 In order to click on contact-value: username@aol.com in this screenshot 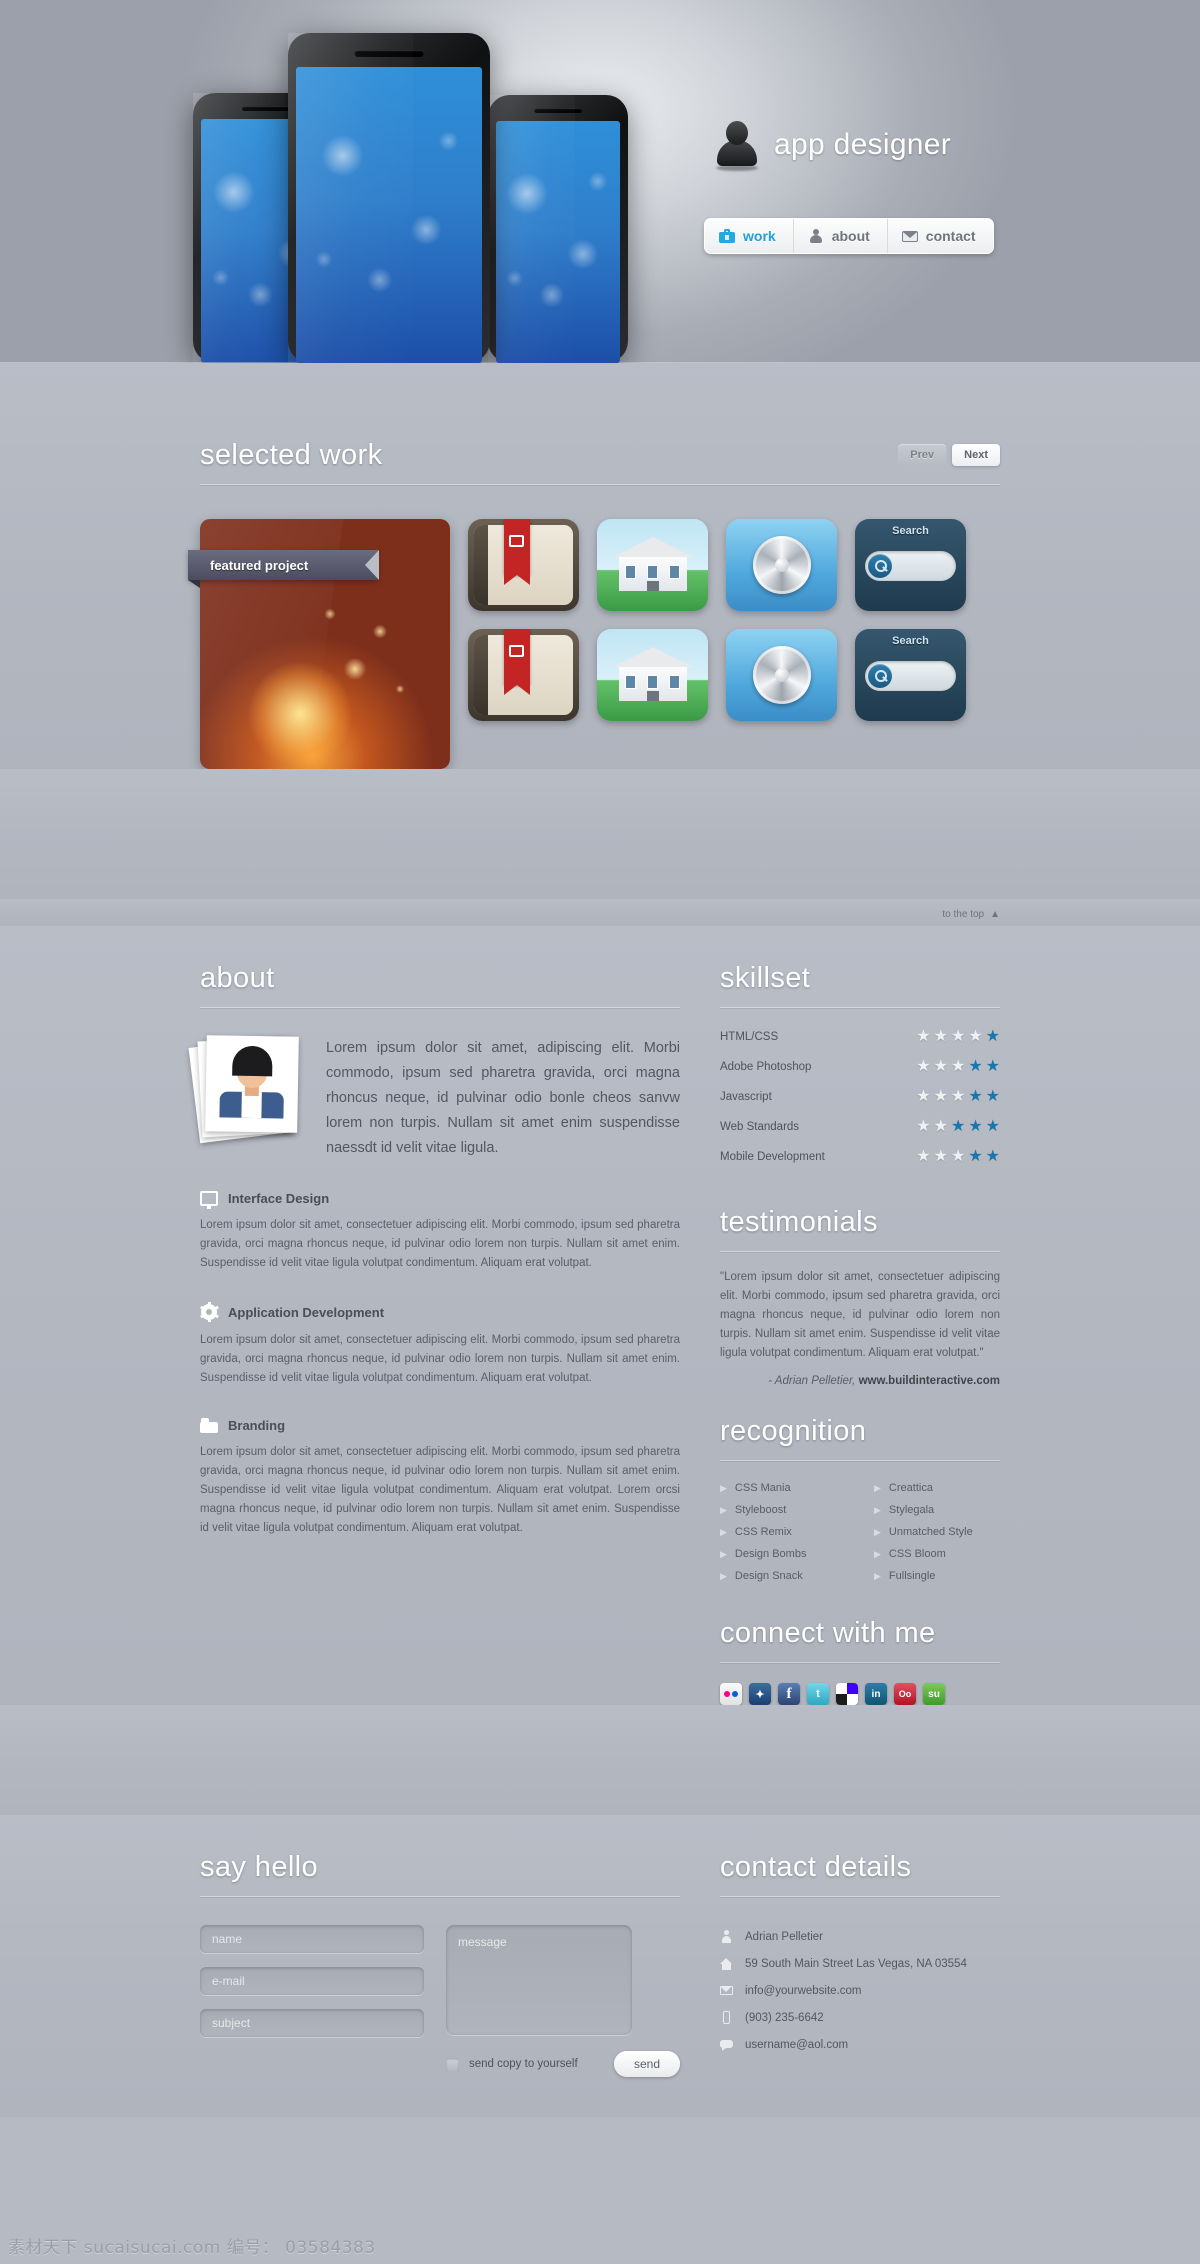, I will do `click(797, 2044)`.